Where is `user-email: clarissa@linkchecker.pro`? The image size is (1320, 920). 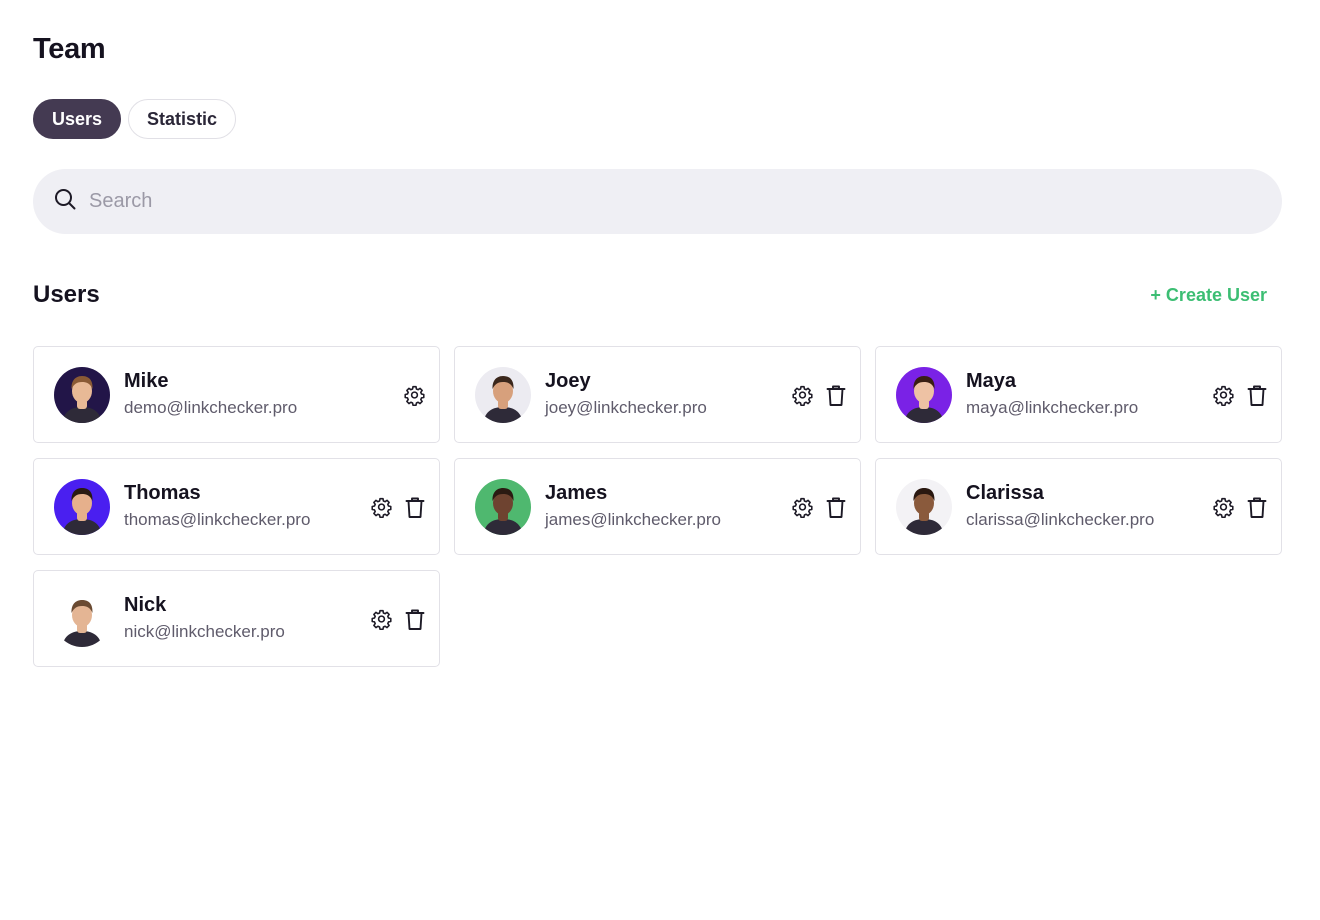 user-email: clarissa@linkchecker.pro is located at coordinates (1060, 519).